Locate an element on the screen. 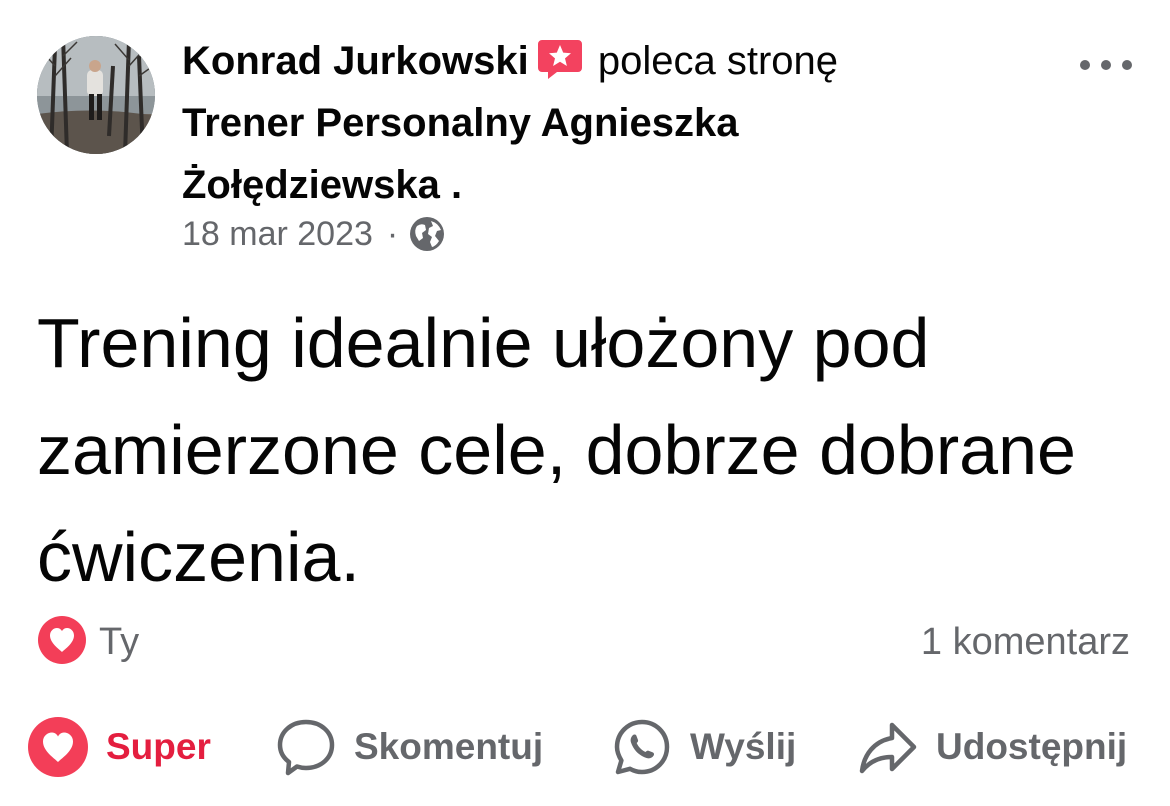 The image size is (1170, 806). author-name: Konrad Jurkowski is located at coordinates (355, 61).